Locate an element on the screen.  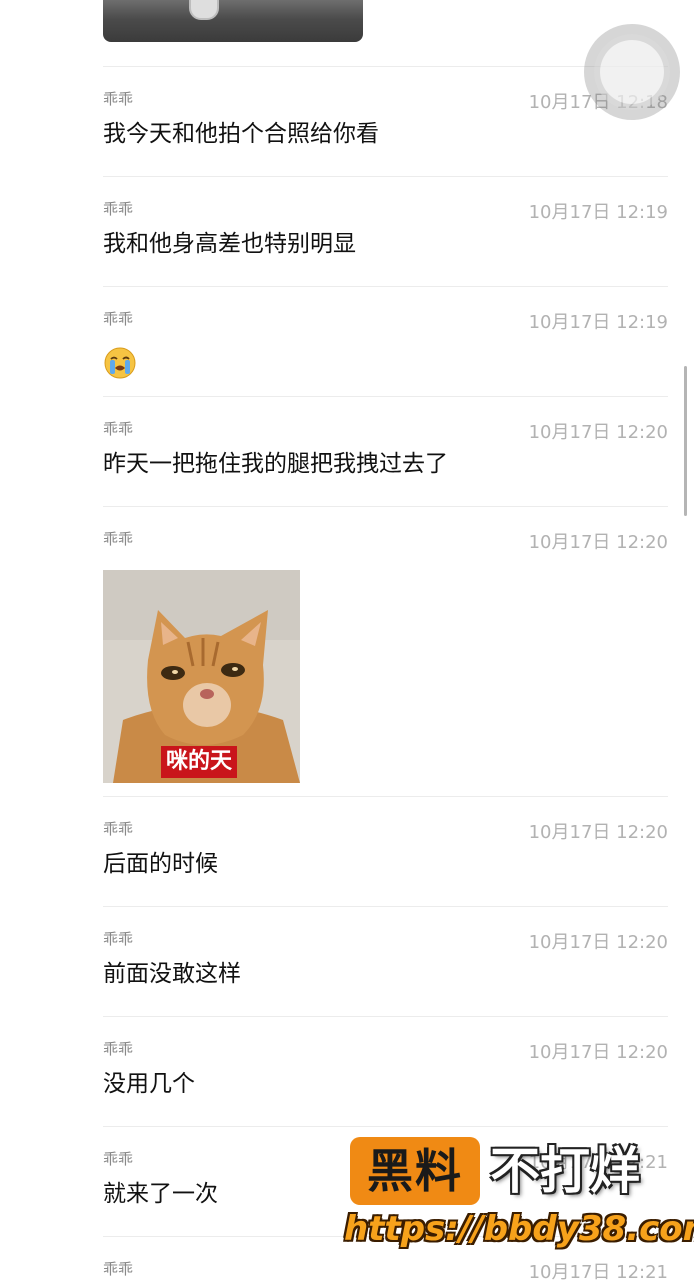
chat-message: 乖乖 10月17日 12:20 没用几个 is located at coordinates (385, 1078).